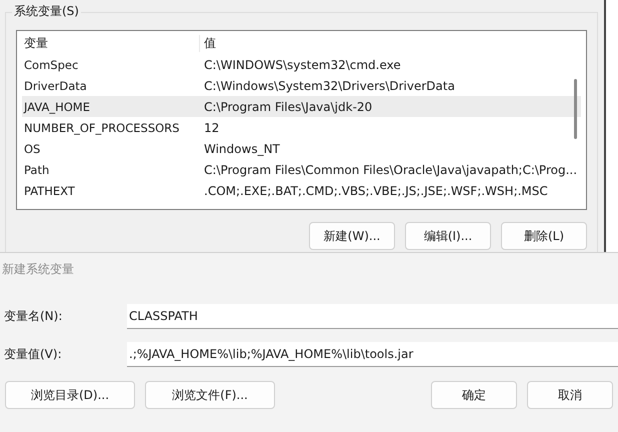  What do you see at coordinates (301, 127) in the screenshot?
I see `variable-row: NUMBER_OF_PROCESSORS 12` at bounding box center [301, 127].